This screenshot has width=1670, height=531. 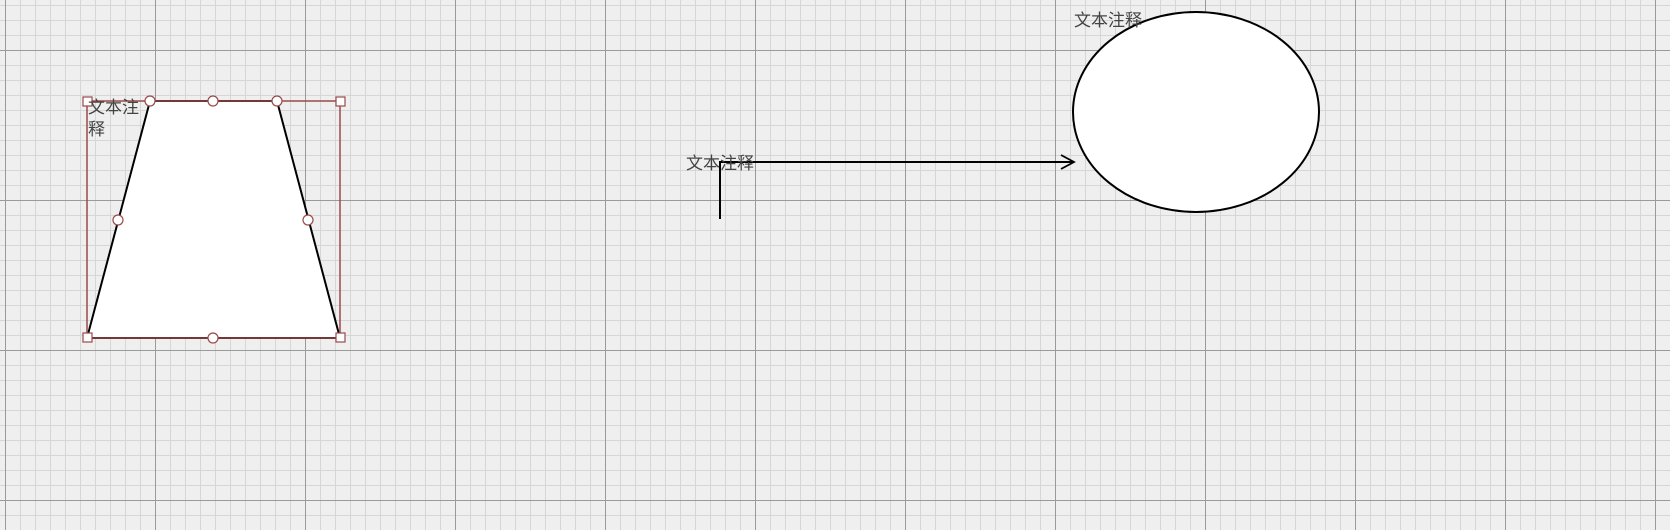 I want to click on control-handle-top-right, so click(x=277, y=101).